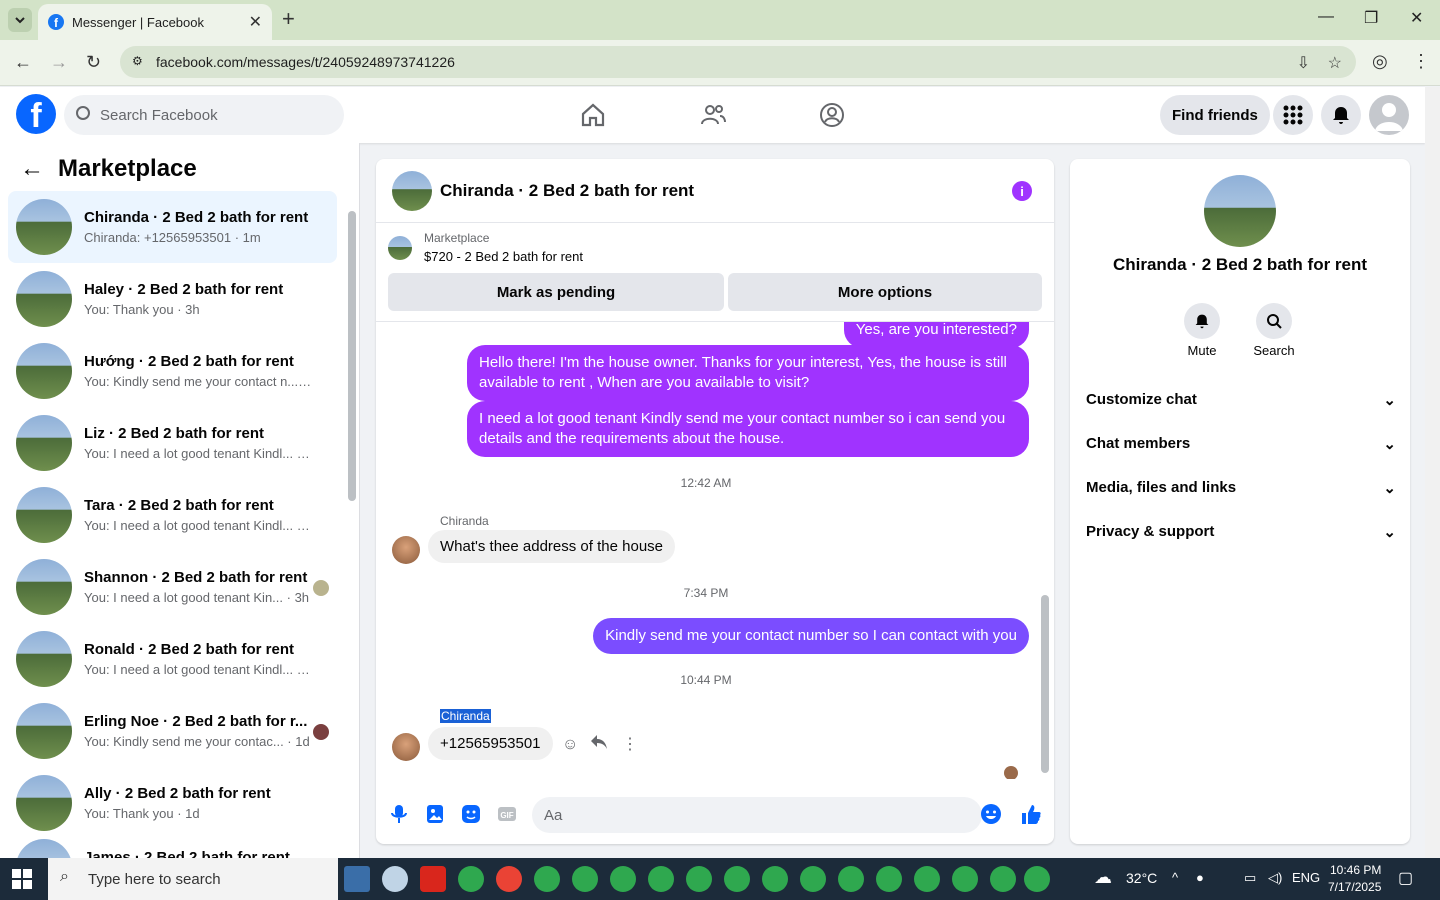  Describe the element at coordinates (1141, 878) in the screenshot. I see `weather-temp: 32°C` at that location.